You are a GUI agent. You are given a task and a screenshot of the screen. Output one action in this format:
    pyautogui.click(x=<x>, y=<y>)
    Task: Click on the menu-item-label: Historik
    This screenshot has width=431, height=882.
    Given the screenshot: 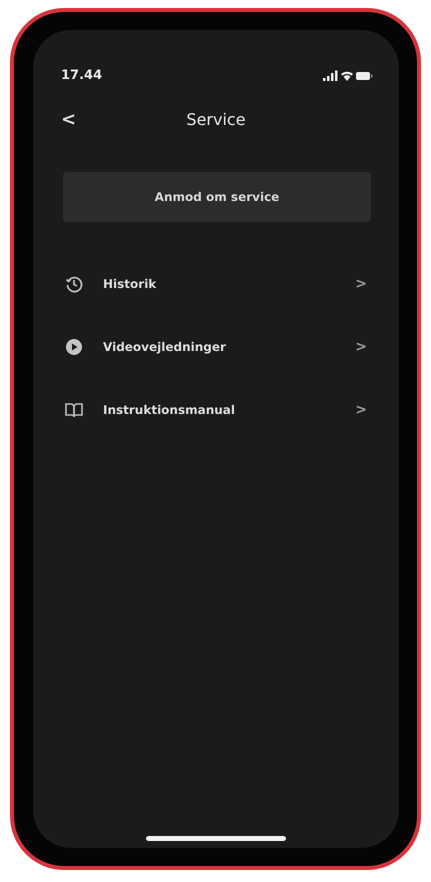 What is the action you would take?
    pyautogui.click(x=229, y=283)
    